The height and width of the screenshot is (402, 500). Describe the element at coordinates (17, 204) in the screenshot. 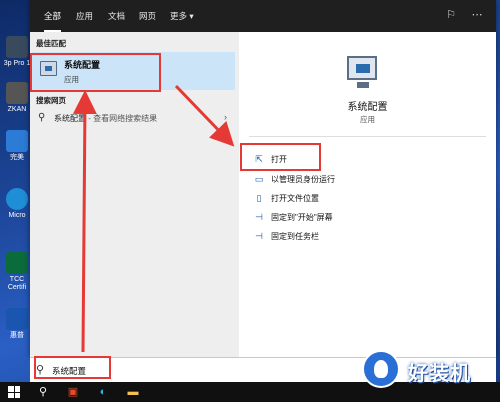

I see `desktop-icon: Micro` at that location.